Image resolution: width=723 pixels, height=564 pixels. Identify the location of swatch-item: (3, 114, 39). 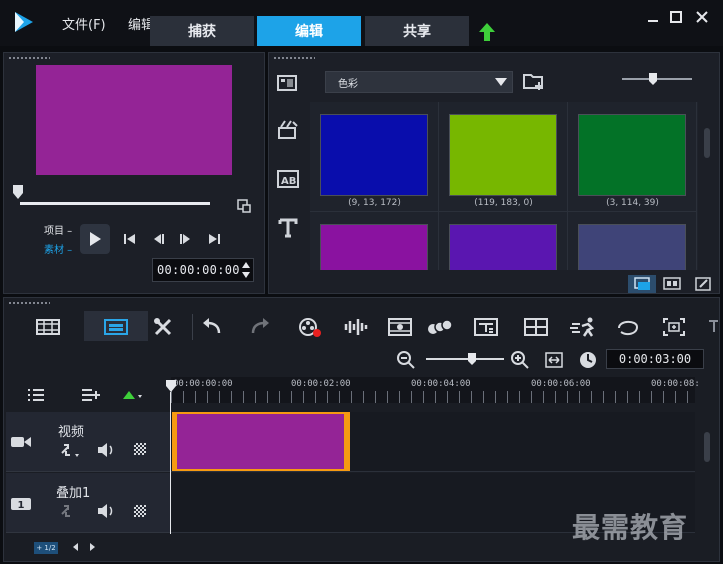
(632, 157).